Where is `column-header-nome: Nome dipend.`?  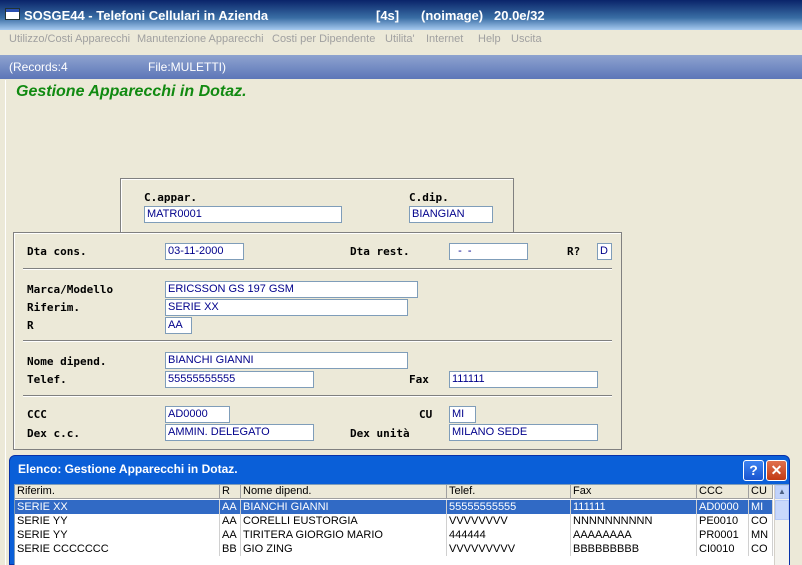
column-header-nome: Nome dipend. is located at coordinates (344, 492).